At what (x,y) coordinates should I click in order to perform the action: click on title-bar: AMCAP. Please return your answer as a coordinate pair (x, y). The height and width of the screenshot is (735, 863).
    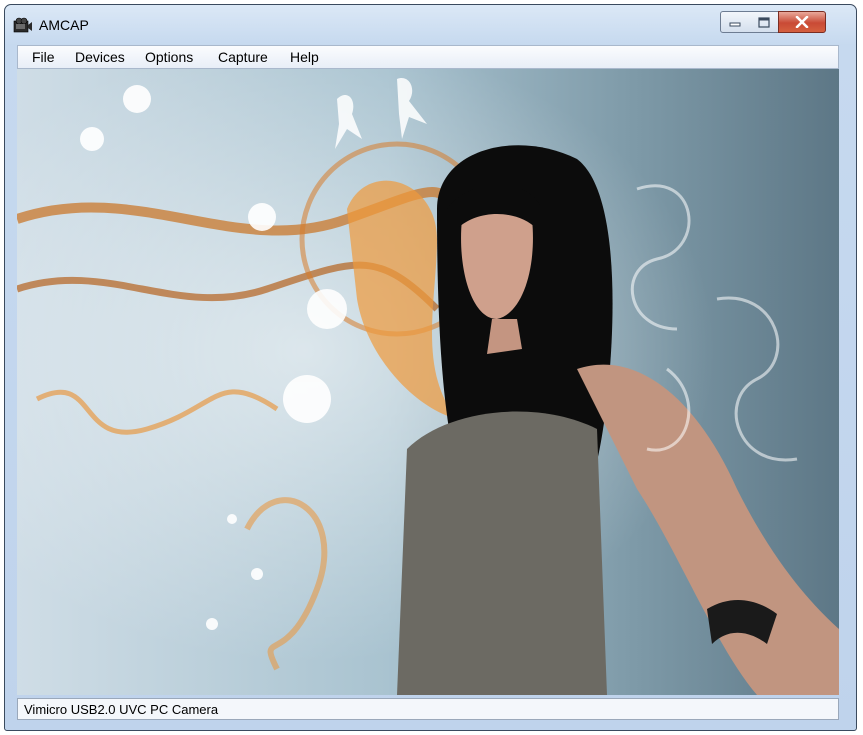
    Looking at the image, I should click on (430, 25).